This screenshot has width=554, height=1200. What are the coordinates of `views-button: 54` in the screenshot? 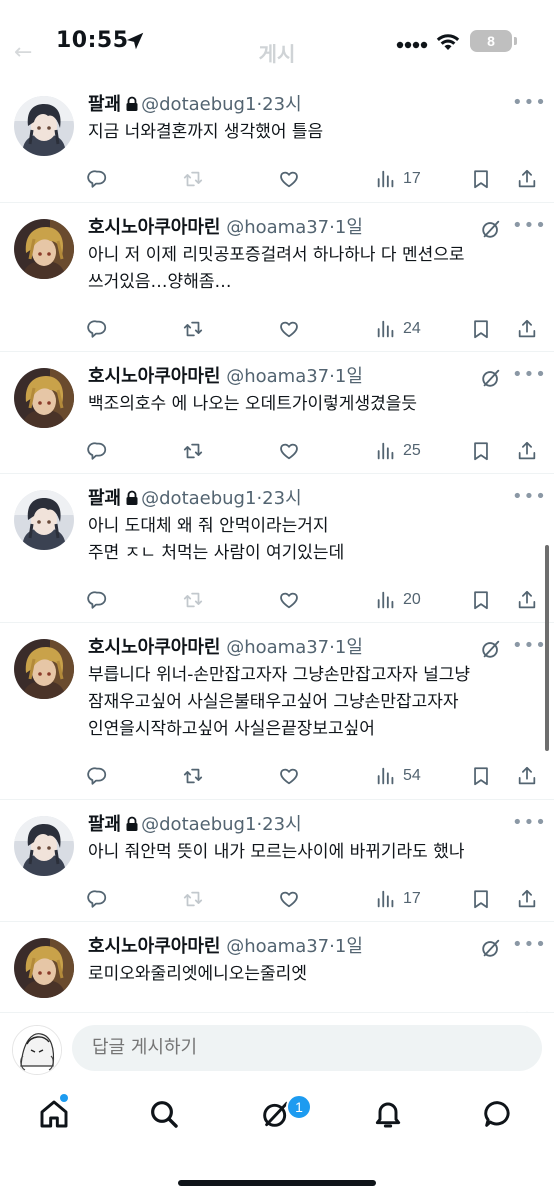 It's located at (398, 776).